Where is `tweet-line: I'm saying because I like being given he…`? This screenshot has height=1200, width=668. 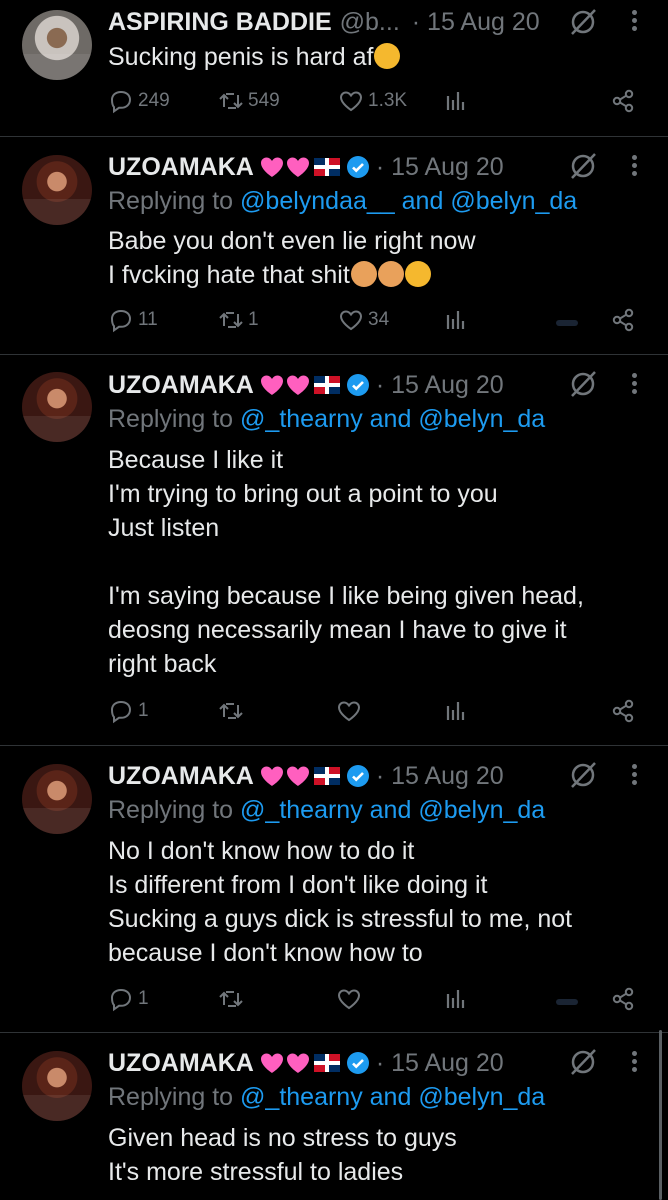 tweet-line: I'm saying because I like being given he… is located at coordinates (346, 596).